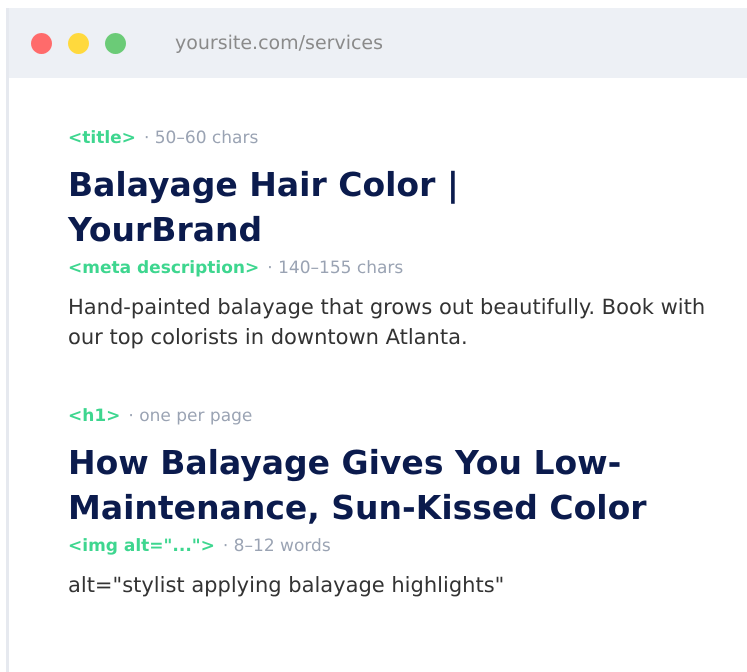 Image resolution: width=747 pixels, height=672 pixels. Describe the element at coordinates (264, 207) in the screenshot. I see `heading-text: Balayage Hair Color | YourBrand` at that location.